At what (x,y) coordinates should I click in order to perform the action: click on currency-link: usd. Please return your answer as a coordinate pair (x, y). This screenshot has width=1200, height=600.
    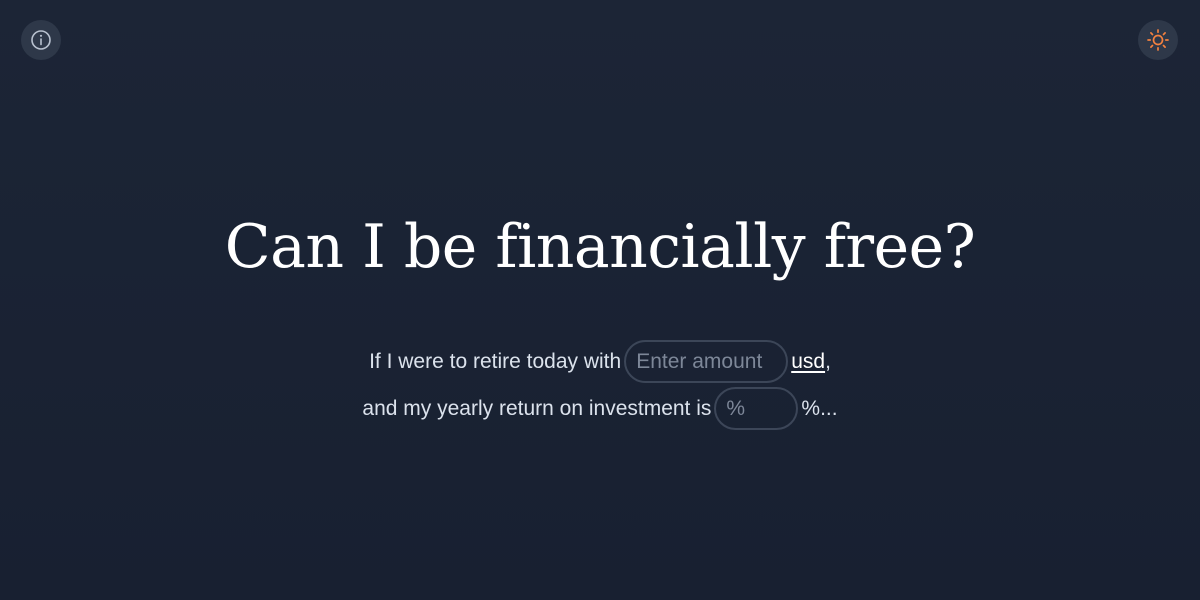
    Looking at the image, I should click on (808, 362).